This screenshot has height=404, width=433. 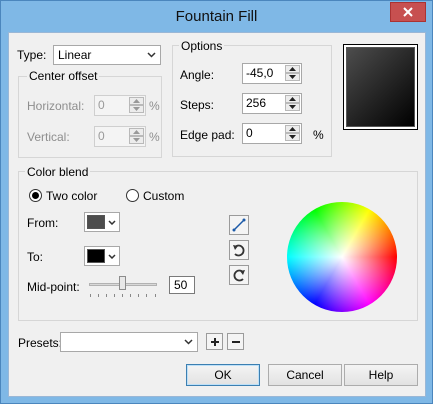 What do you see at coordinates (40, 343) in the screenshot?
I see `presets-label: Presets:` at bounding box center [40, 343].